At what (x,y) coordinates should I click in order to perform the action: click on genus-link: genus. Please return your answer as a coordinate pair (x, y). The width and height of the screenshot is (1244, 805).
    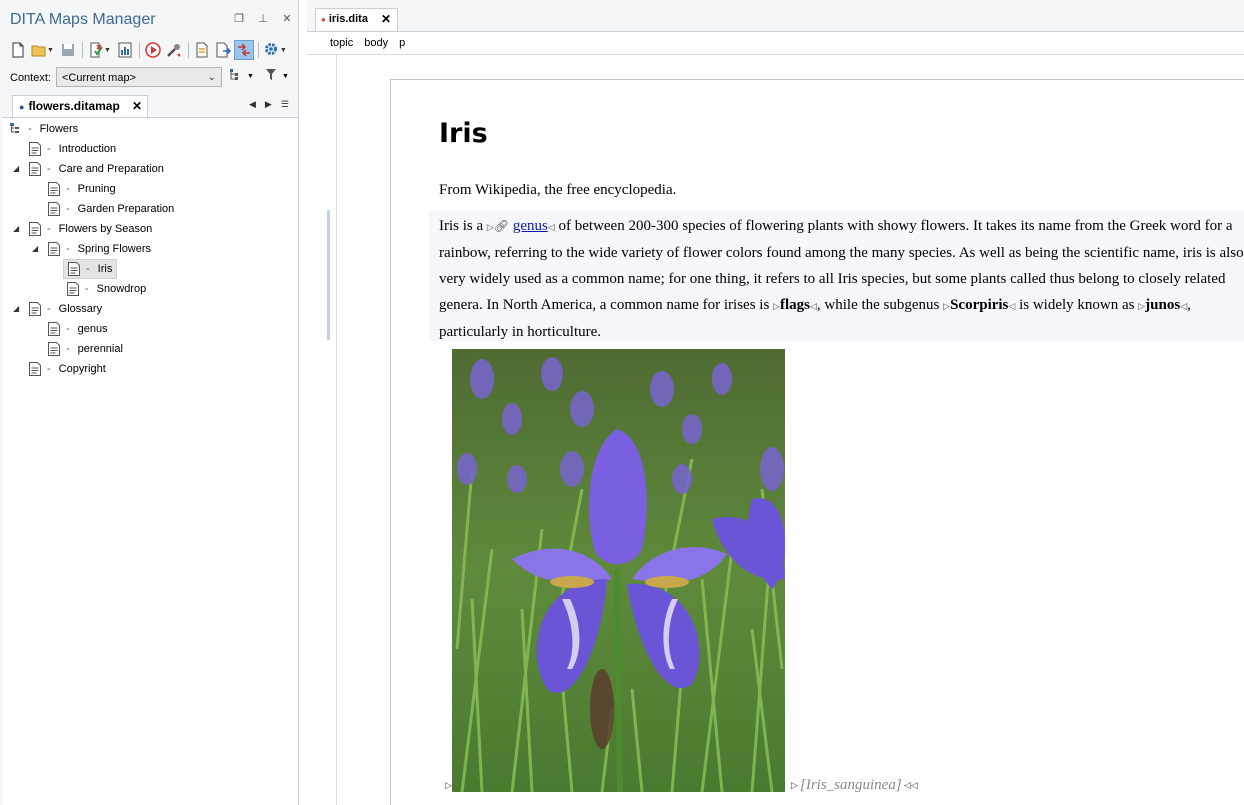
    Looking at the image, I should click on (530, 226).